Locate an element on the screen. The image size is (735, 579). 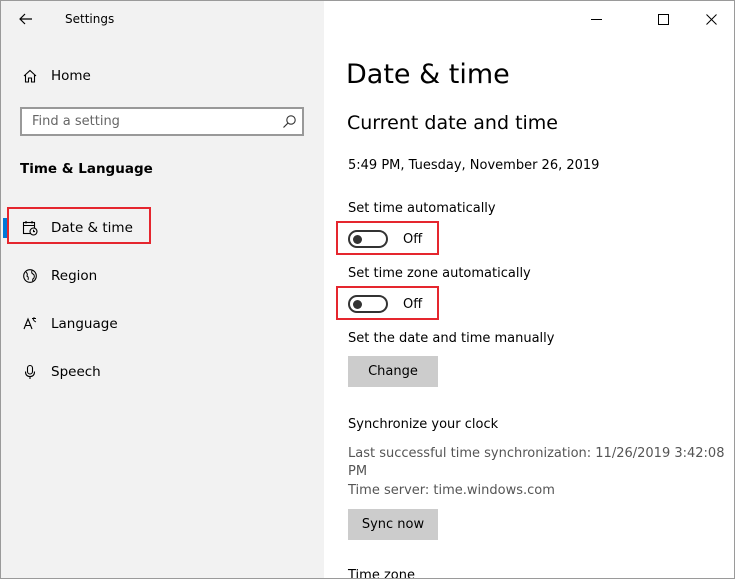
set-time-auto-row: Off is located at coordinates (385, 239).